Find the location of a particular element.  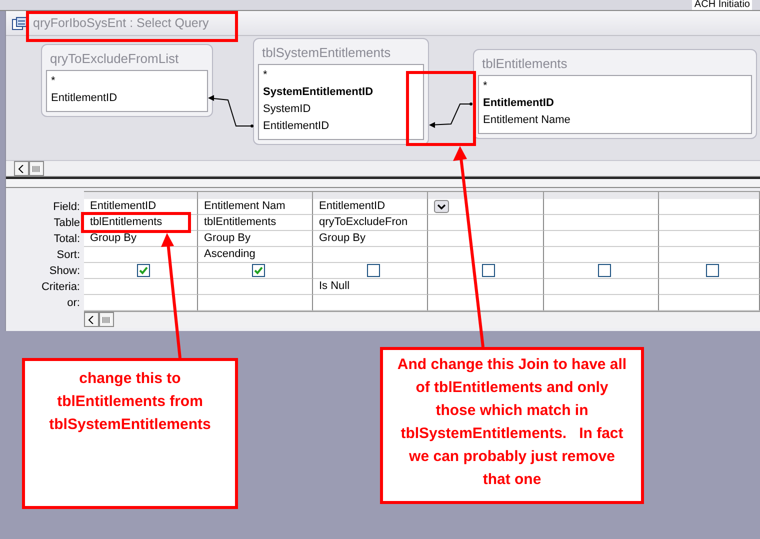

table-title: tblSystemEntitlements is located at coordinates (326, 53).